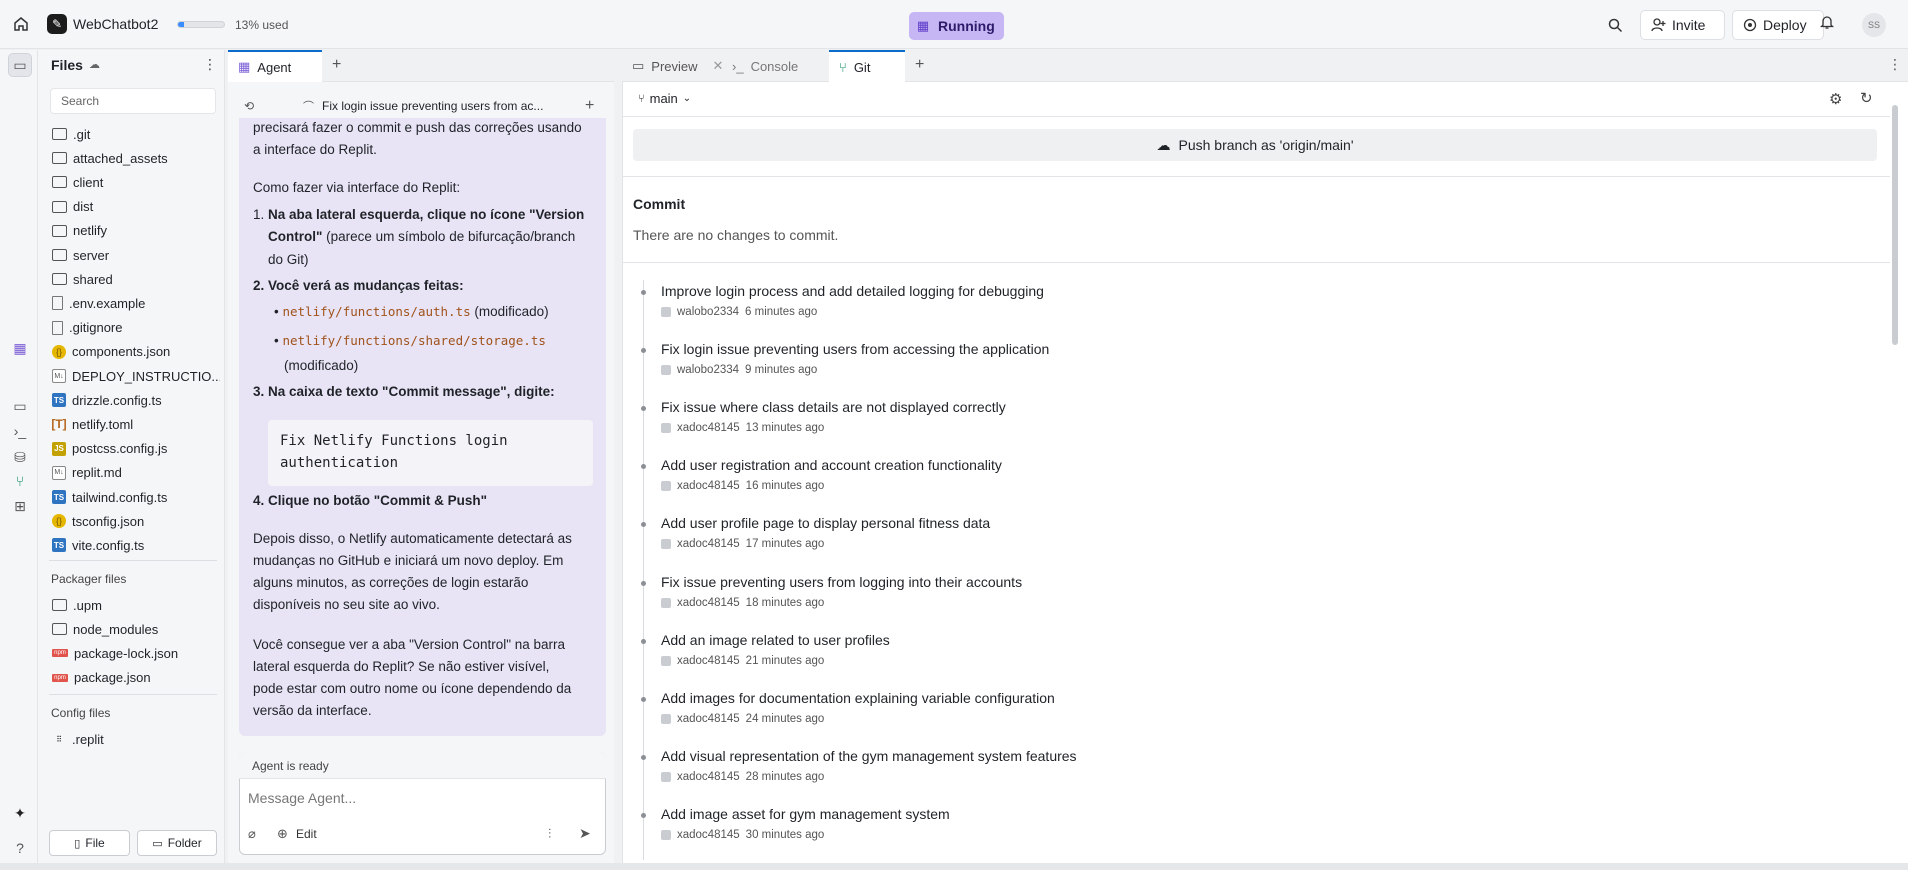 This screenshot has height=870, width=1908. I want to click on file-tree-item: {} components.json, so click(136, 352).